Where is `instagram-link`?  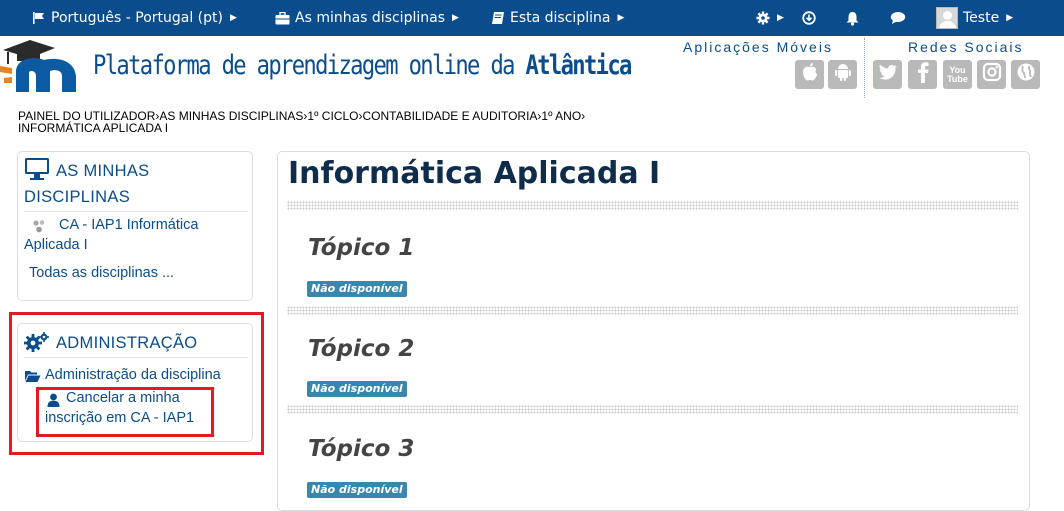 instagram-link is located at coordinates (991, 74).